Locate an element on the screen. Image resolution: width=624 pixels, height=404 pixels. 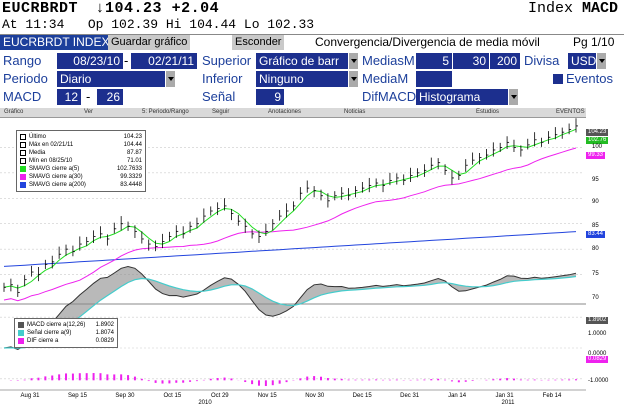
legend-name: Último is located at coordinates (38, 137).